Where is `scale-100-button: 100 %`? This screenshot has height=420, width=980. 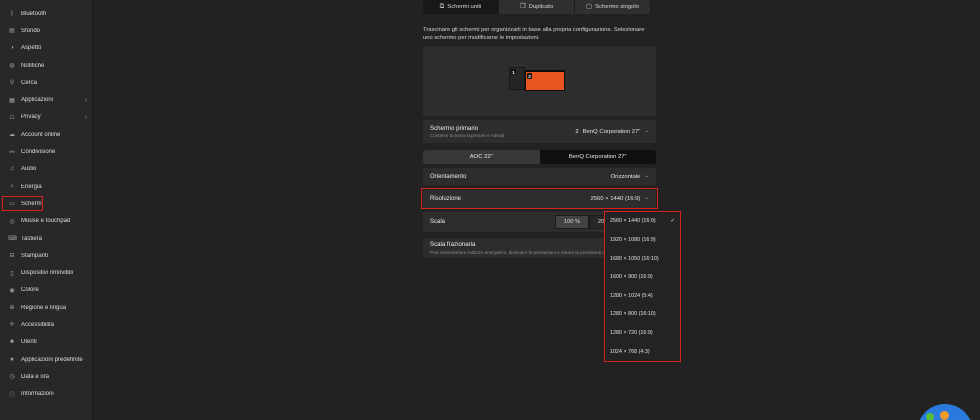
scale-100-button: 100 % is located at coordinates (572, 222).